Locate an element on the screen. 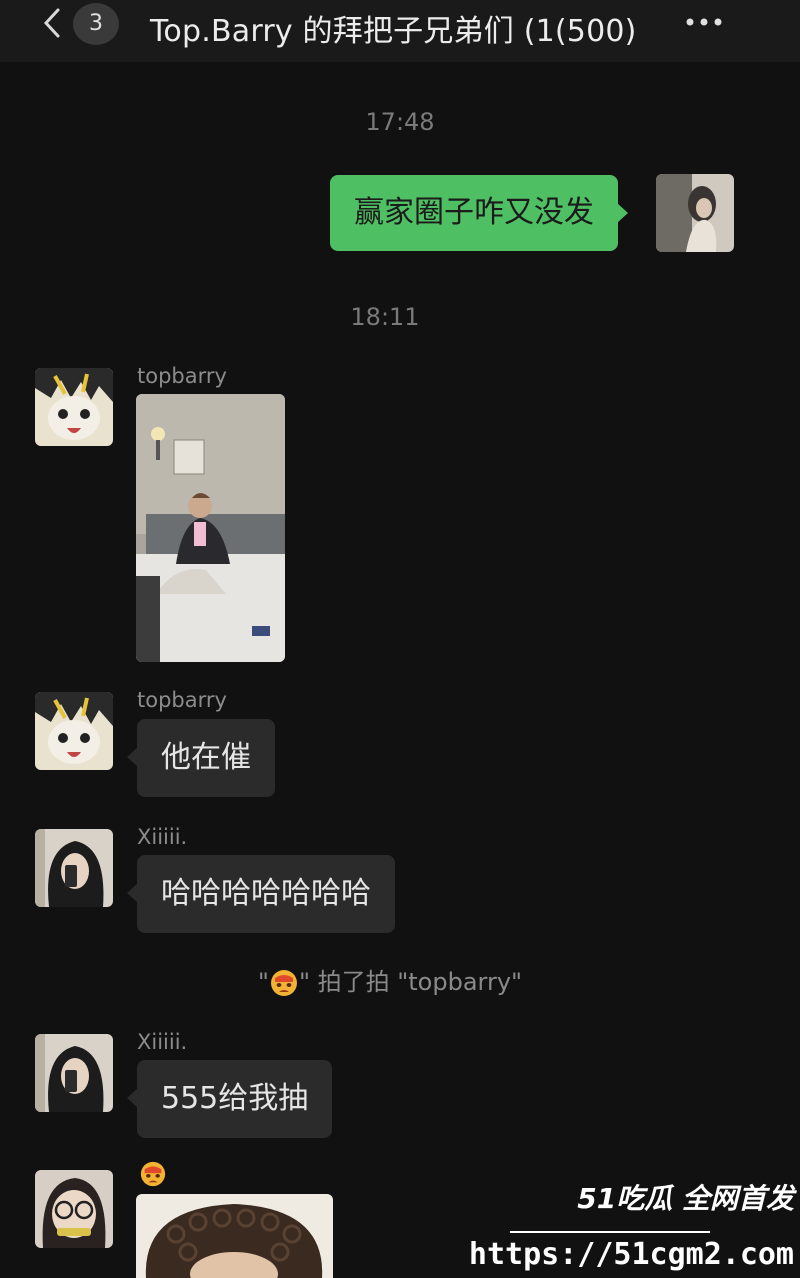 Image resolution: width=800 pixels, height=1278 pixels. chat-header: 3 Top.Barry 的拜把子兄弟们 (1(500) is located at coordinates (400, 31).